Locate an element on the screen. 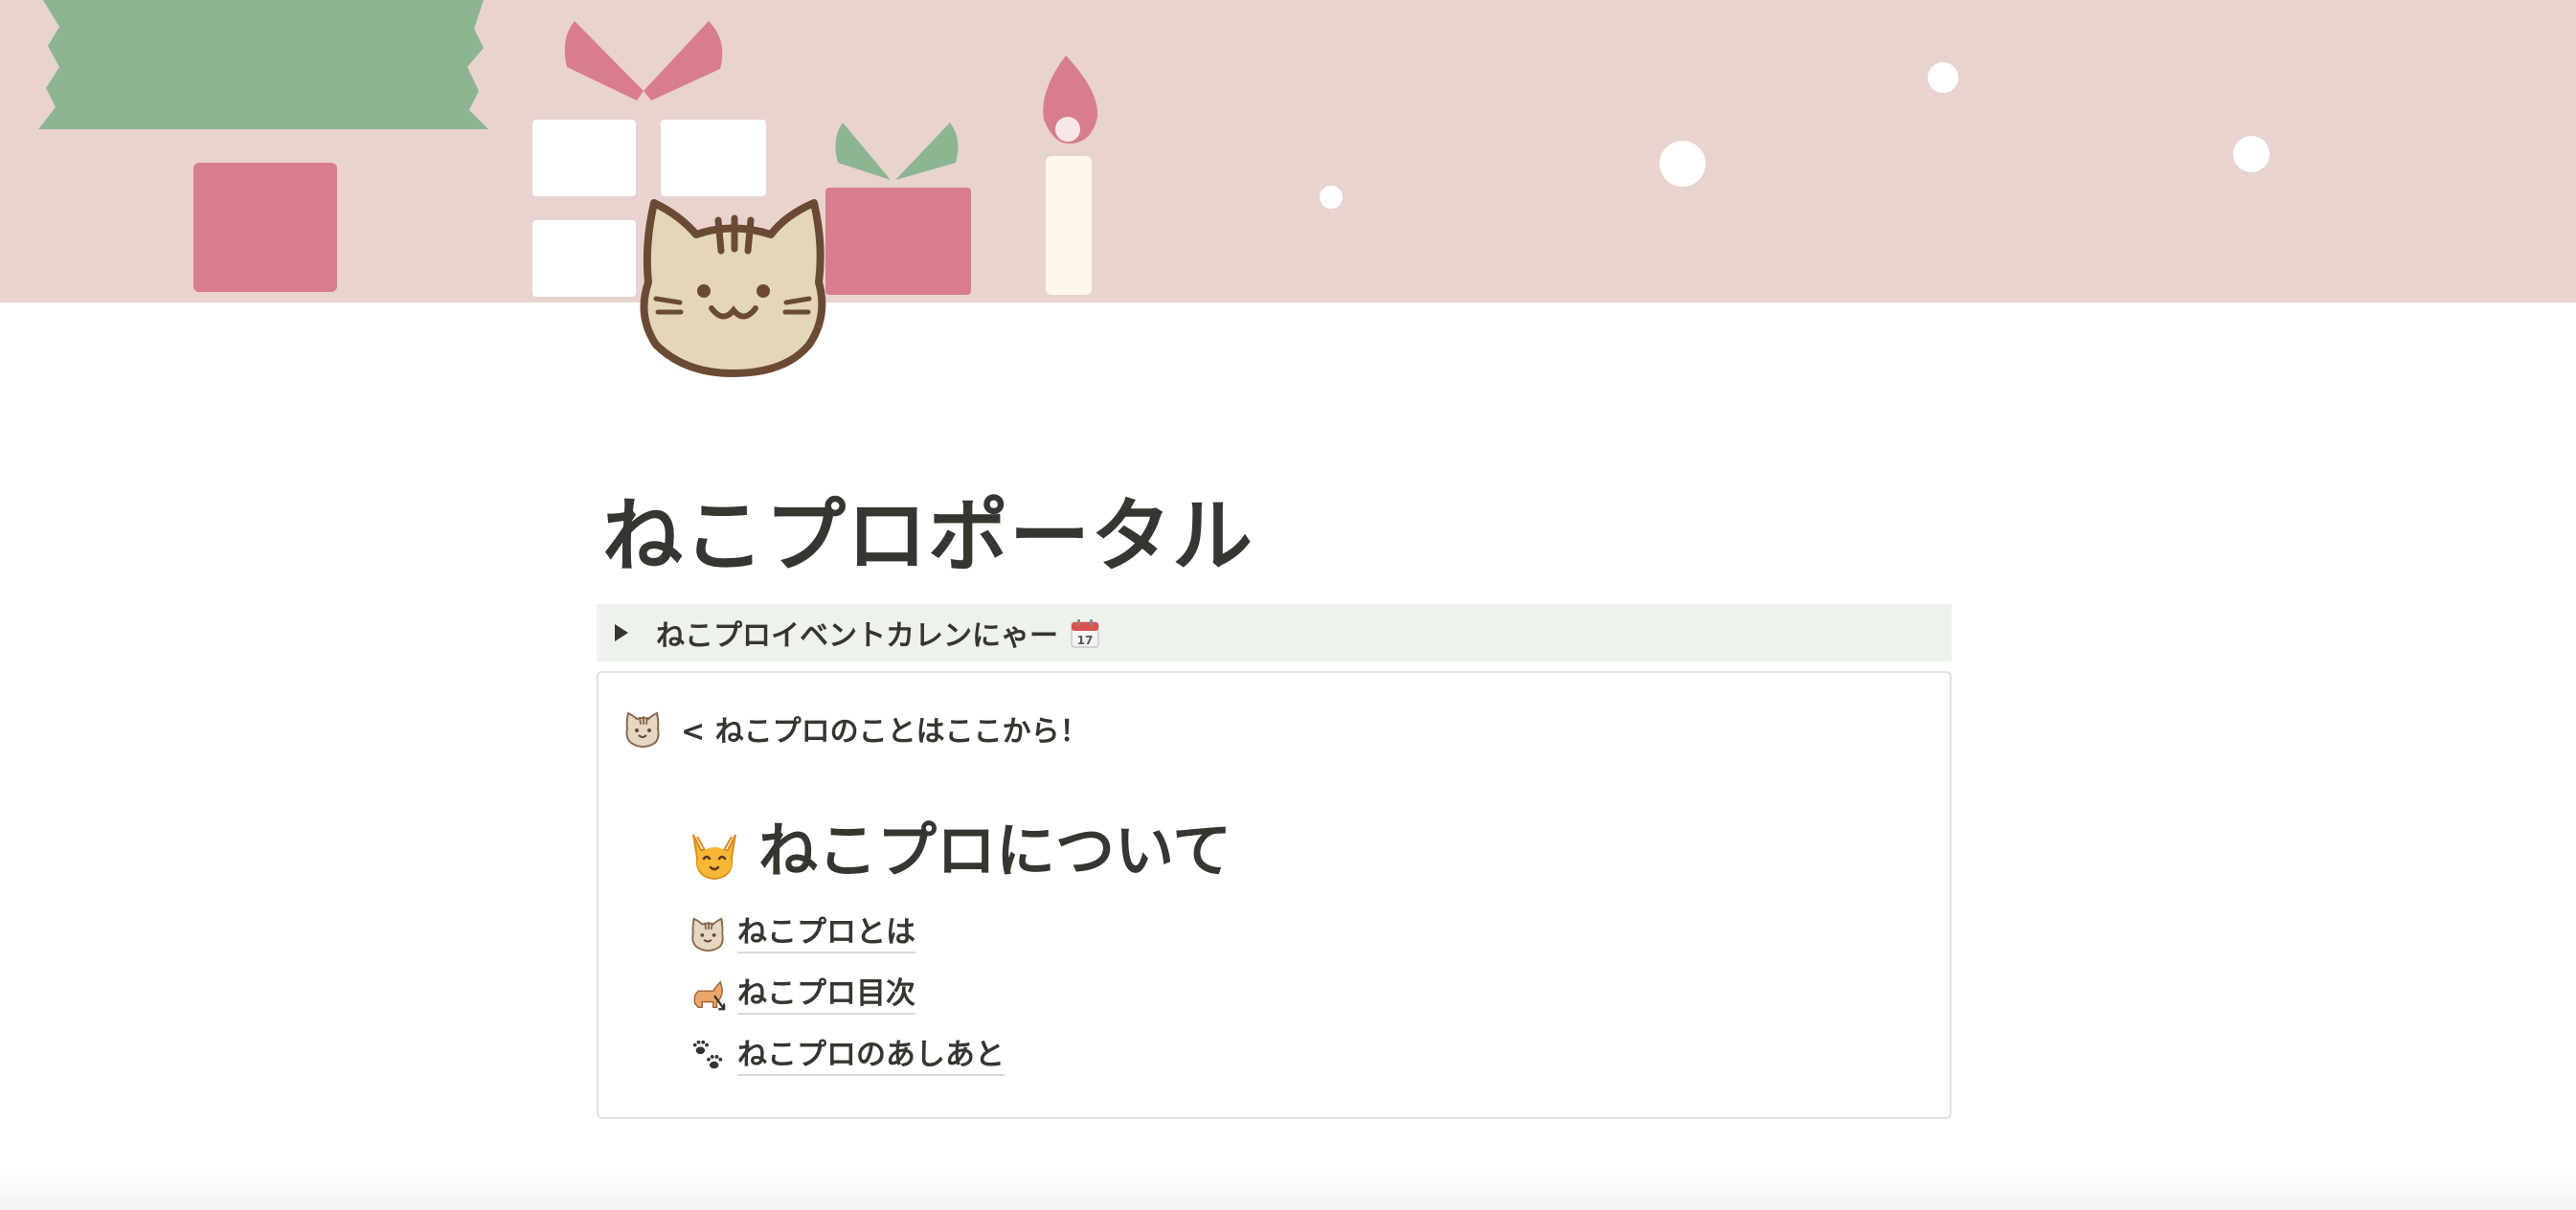 The height and width of the screenshot is (1210, 2576). page-link-about: ねこプロとは is located at coordinates (802, 933).